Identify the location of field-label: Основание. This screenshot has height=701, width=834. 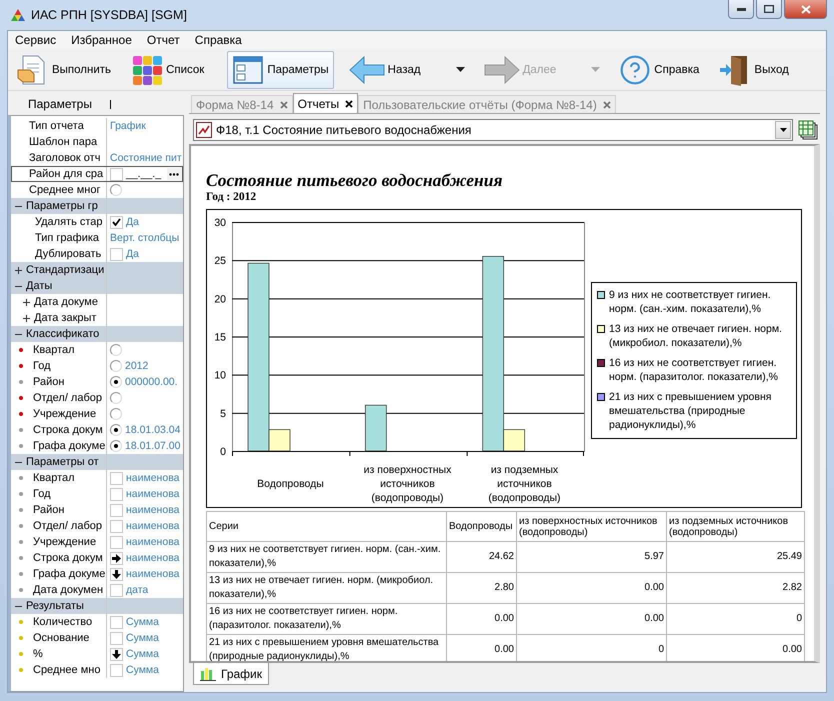
(61, 638).